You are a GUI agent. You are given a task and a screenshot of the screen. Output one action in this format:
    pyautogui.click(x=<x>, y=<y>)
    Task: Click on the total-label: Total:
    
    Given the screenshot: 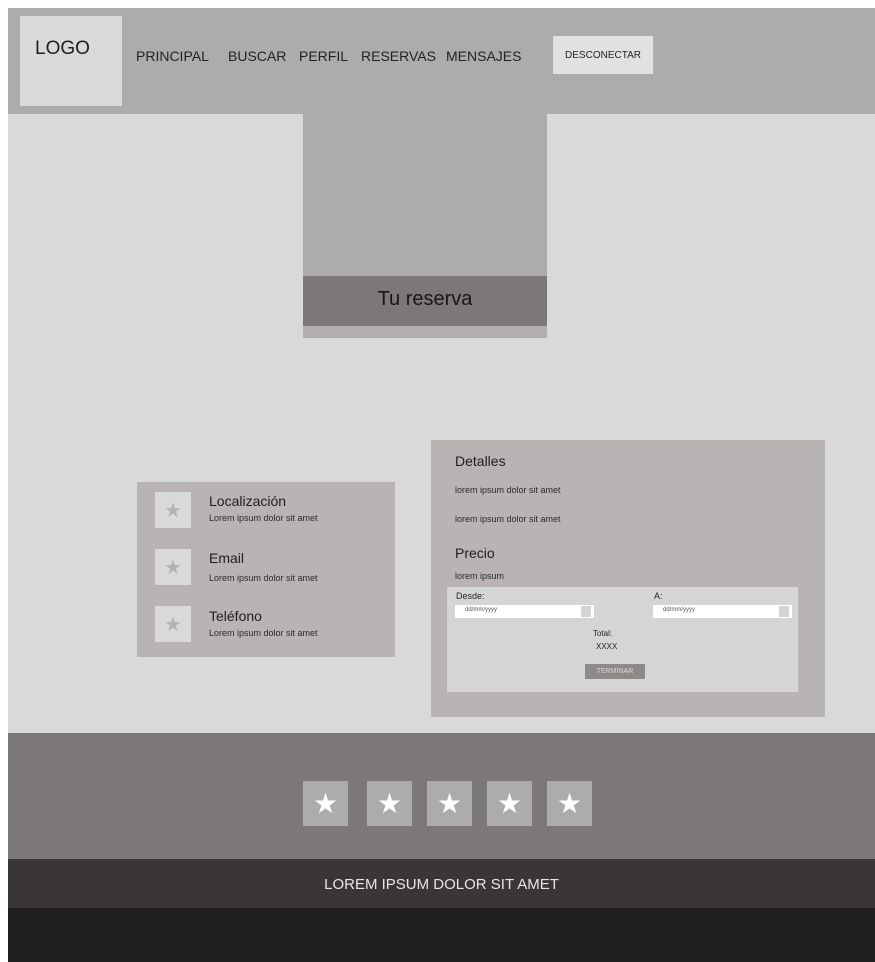 What is the action you would take?
    pyautogui.click(x=603, y=633)
    